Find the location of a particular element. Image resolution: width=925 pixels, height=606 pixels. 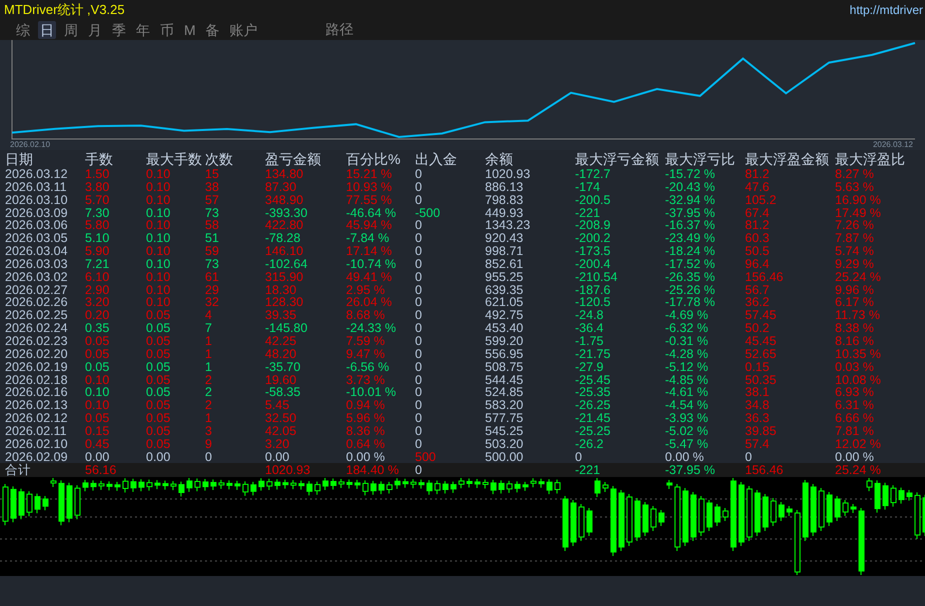

table-cell: 2026.02.20 is located at coordinates (36, 354).